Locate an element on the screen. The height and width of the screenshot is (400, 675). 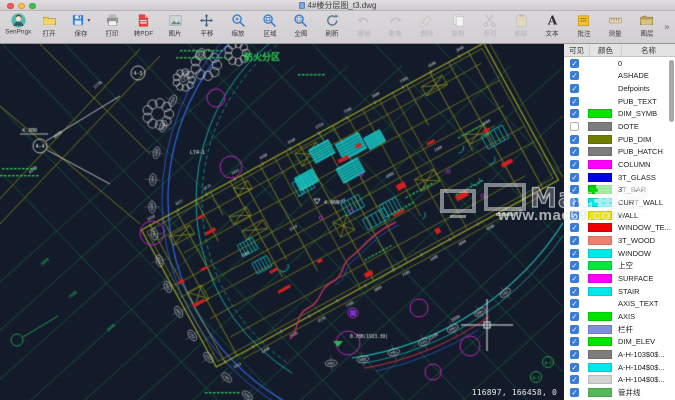
toolbar-label-cut: 剪切 is located at coordinates (490, 34).